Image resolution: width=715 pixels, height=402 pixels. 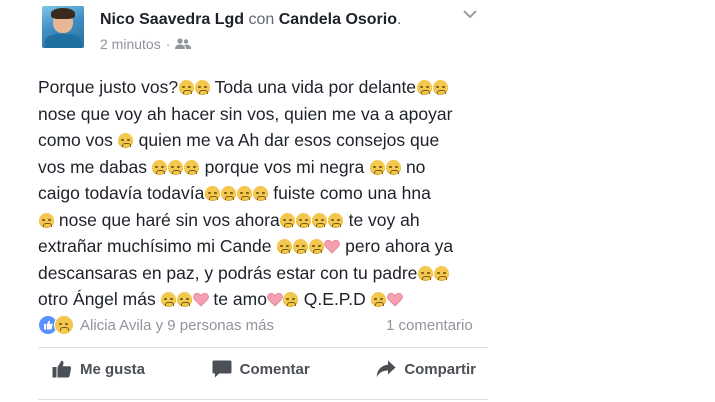 I want to click on author-avatar, so click(x=63, y=27).